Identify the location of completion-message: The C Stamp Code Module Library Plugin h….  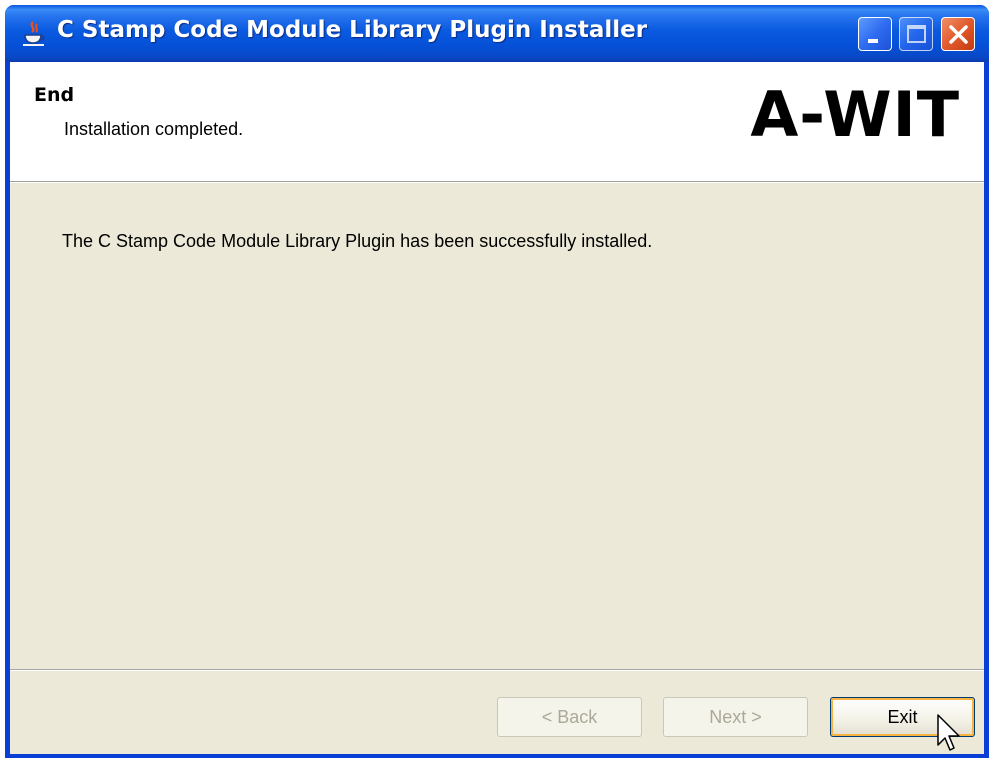
(357, 241).